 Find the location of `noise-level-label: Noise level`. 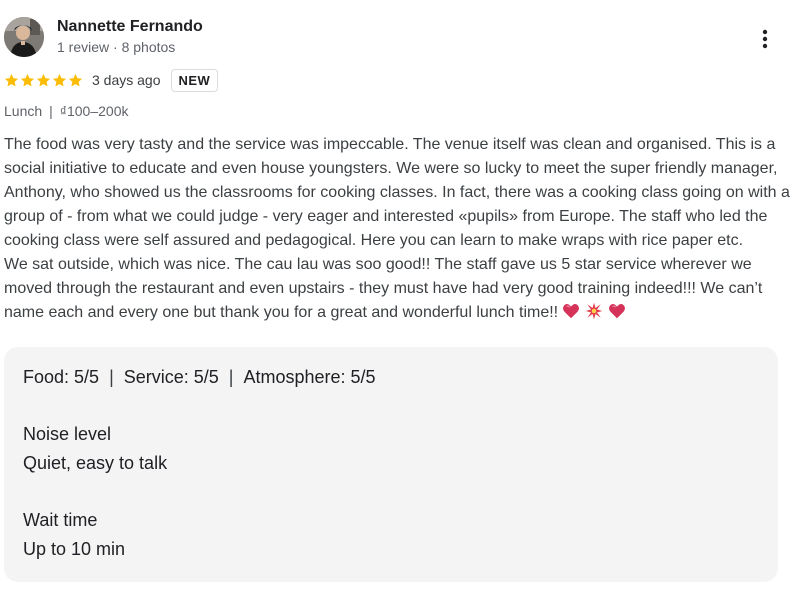

noise-level-label: Noise level is located at coordinates (67, 434).